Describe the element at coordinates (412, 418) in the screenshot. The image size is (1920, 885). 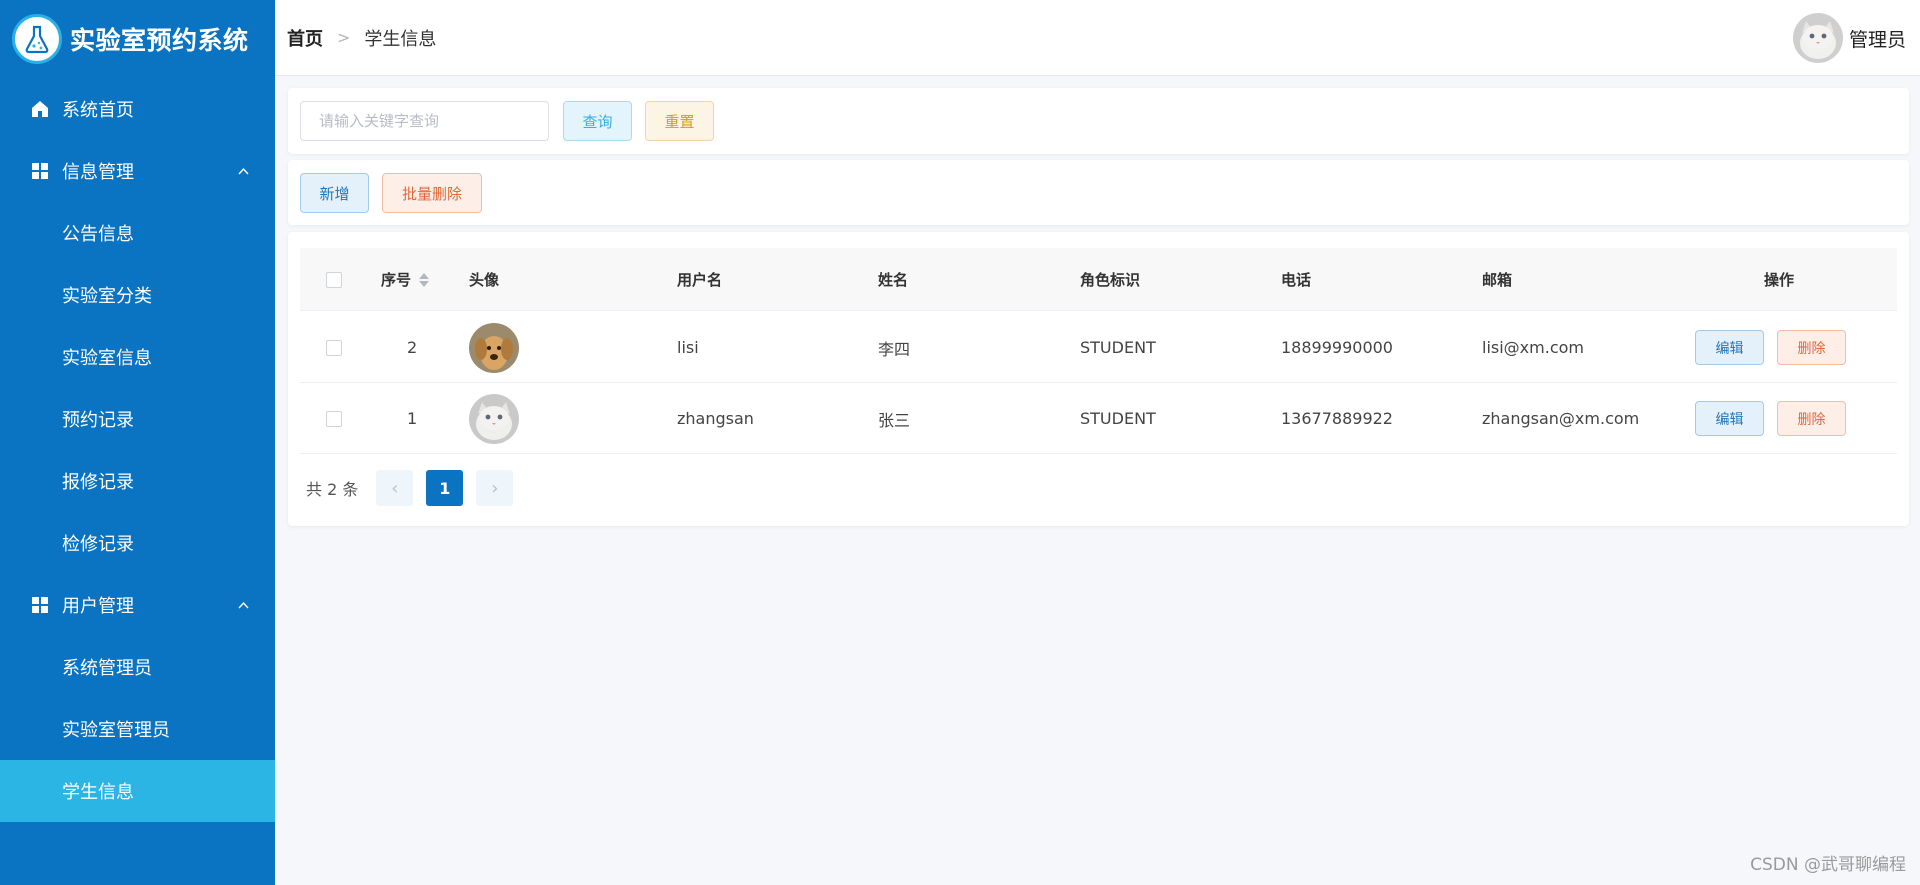
I see `cell-index: 1` at that location.